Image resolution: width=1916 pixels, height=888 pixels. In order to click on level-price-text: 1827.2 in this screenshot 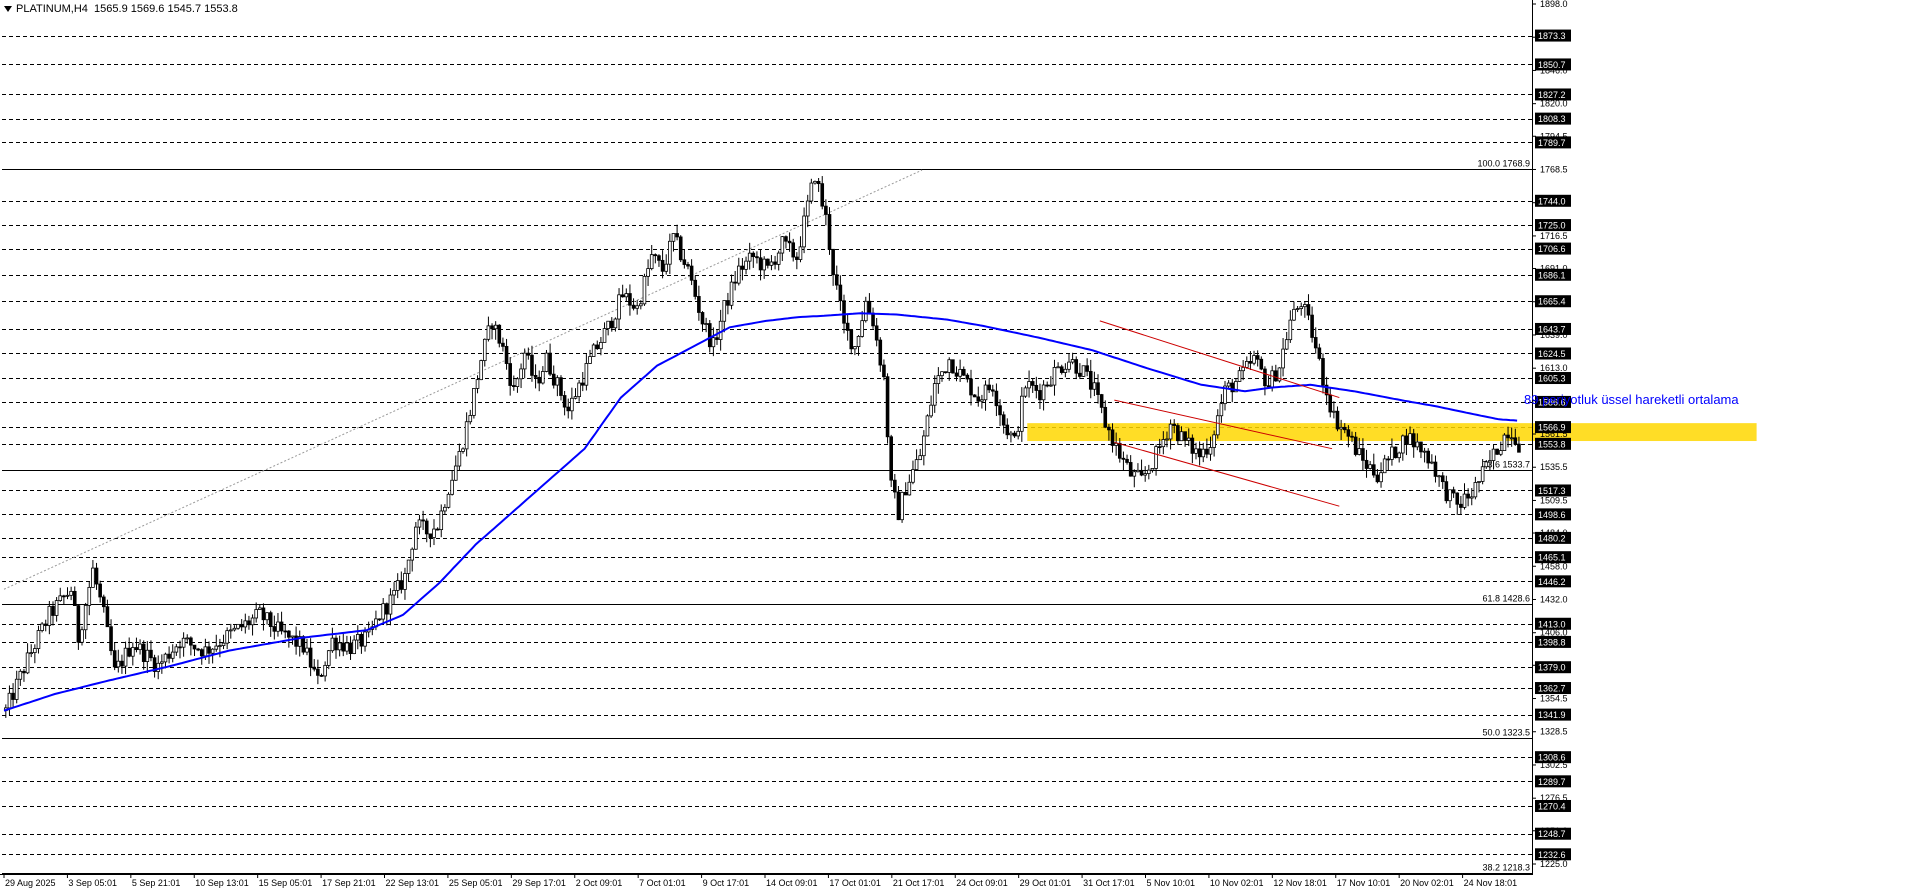, I will do `click(1552, 95)`.